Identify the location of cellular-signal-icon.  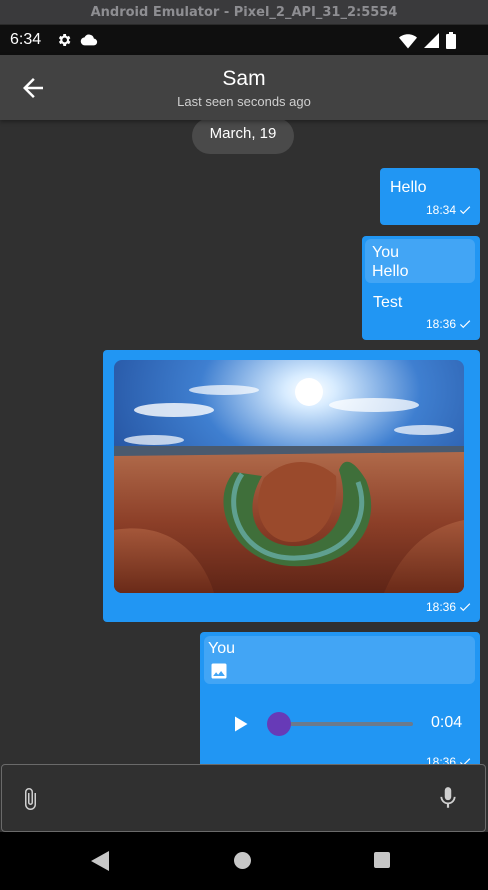
(431, 42).